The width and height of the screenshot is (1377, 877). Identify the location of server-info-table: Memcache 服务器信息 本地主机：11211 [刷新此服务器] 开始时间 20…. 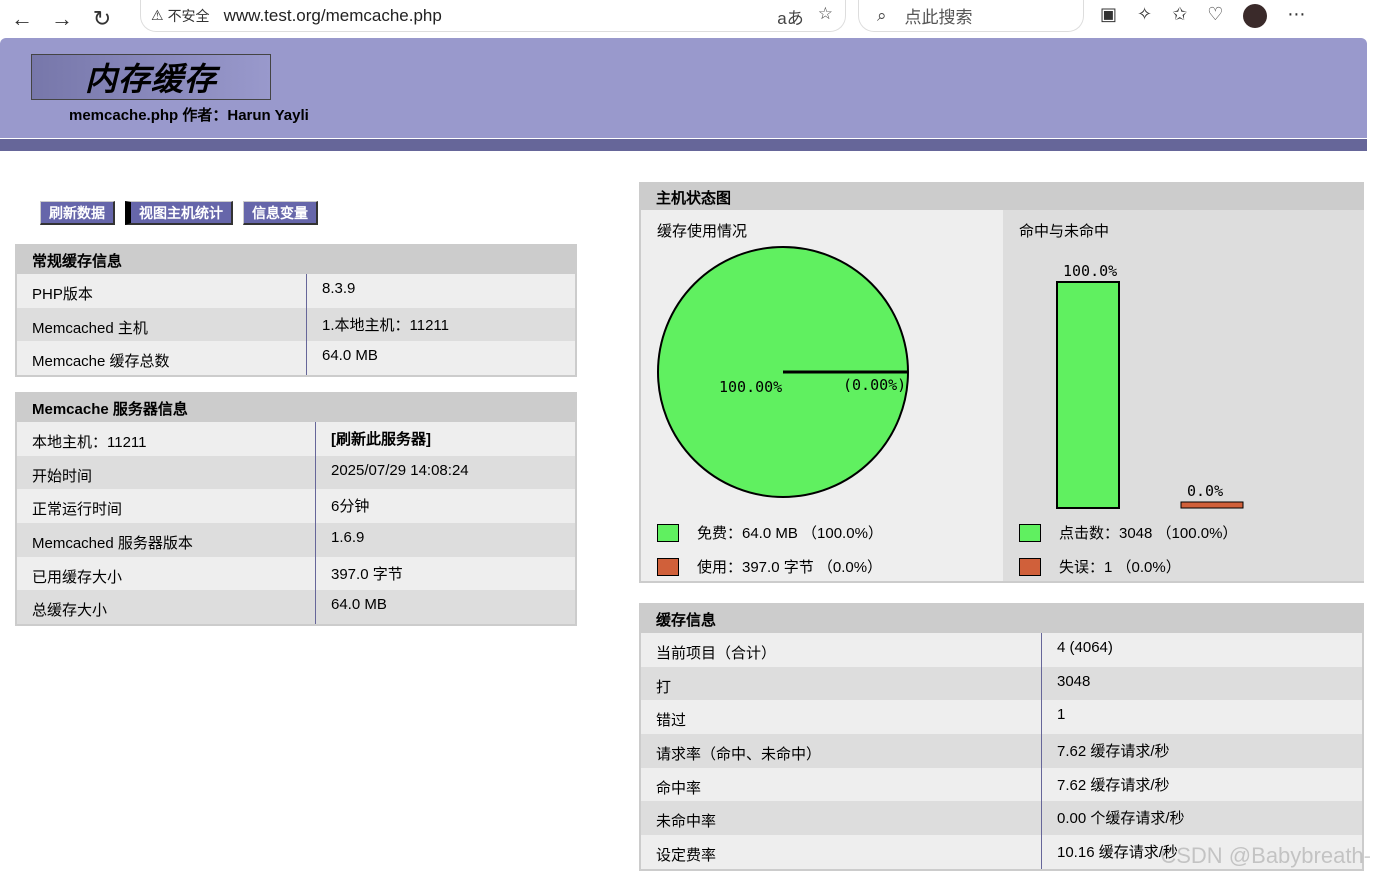
(296, 509).